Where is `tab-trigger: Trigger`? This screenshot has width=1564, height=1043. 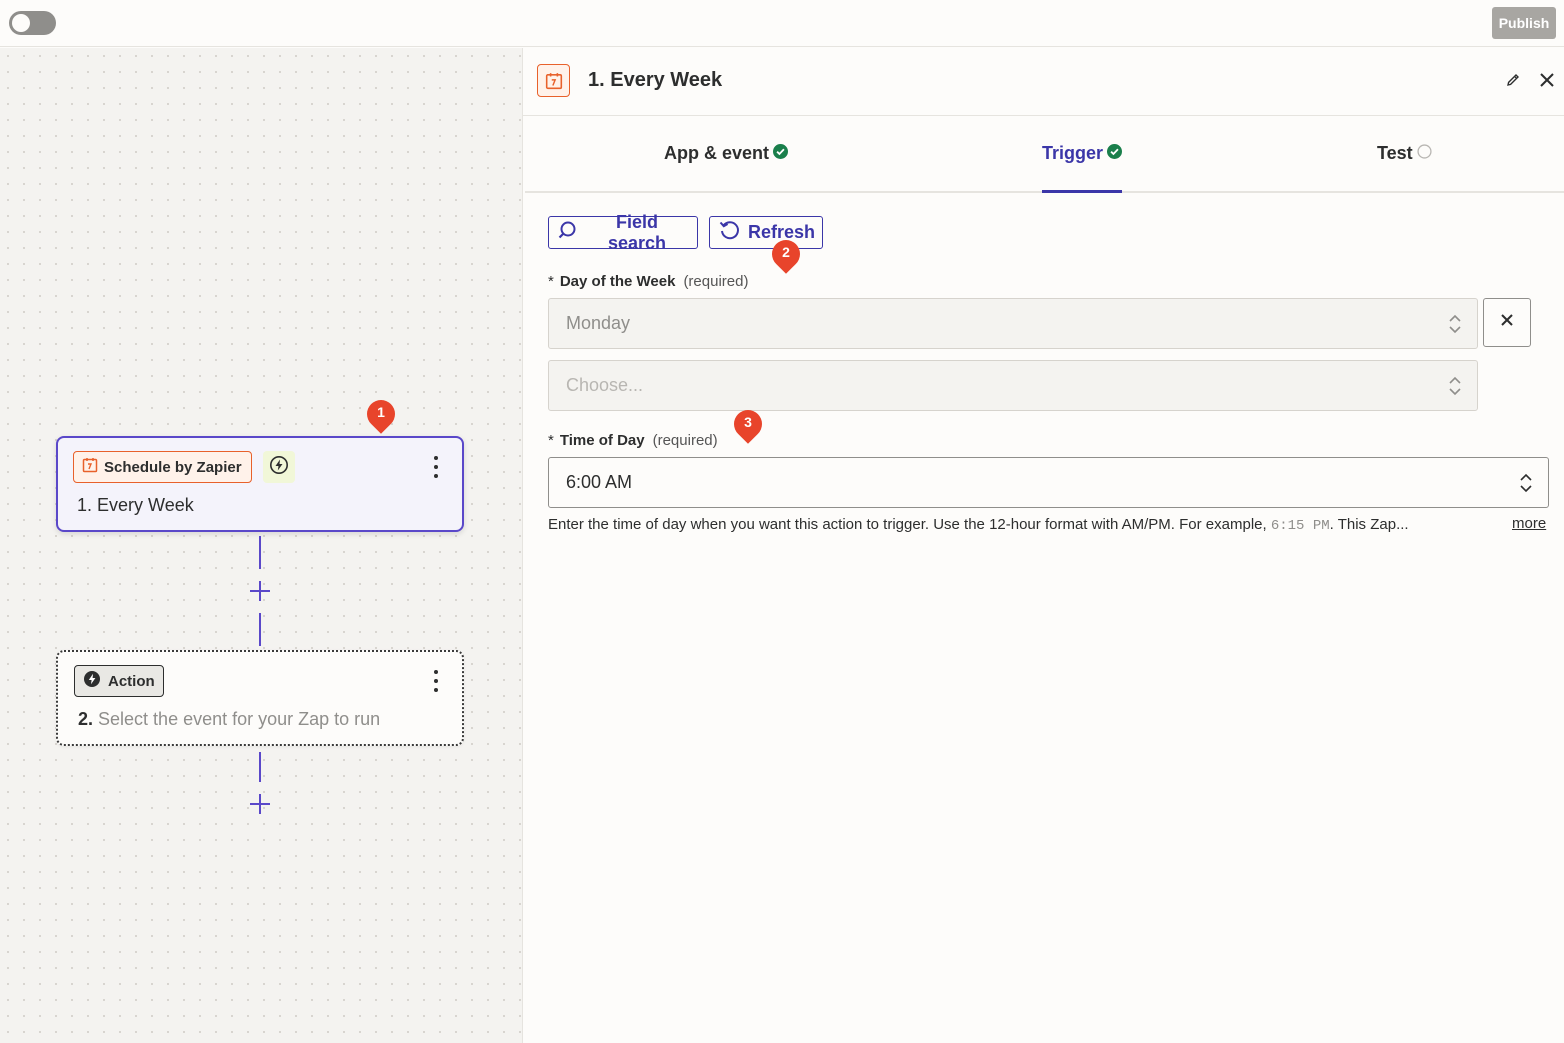 tab-trigger: Trigger is located at coordinates (1082, 153).